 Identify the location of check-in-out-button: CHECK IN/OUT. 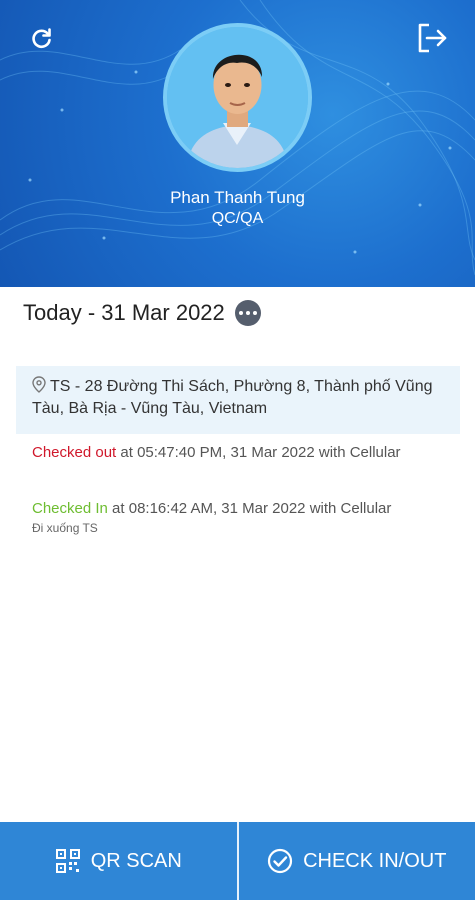
(357, 861).